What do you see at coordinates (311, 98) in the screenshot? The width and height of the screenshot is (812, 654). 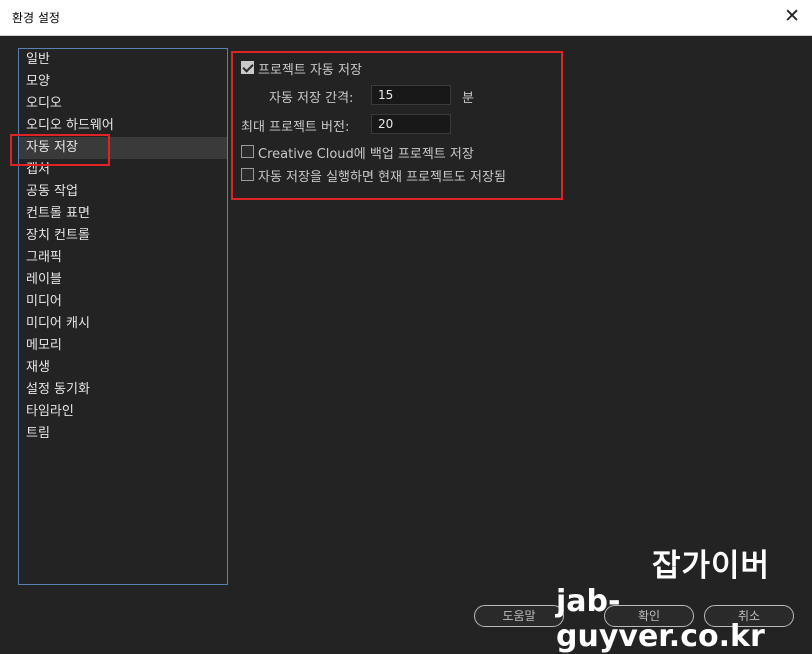 I see `autosave-interval-label: 자동 저장 간격:` at bounding box center [311, 98].